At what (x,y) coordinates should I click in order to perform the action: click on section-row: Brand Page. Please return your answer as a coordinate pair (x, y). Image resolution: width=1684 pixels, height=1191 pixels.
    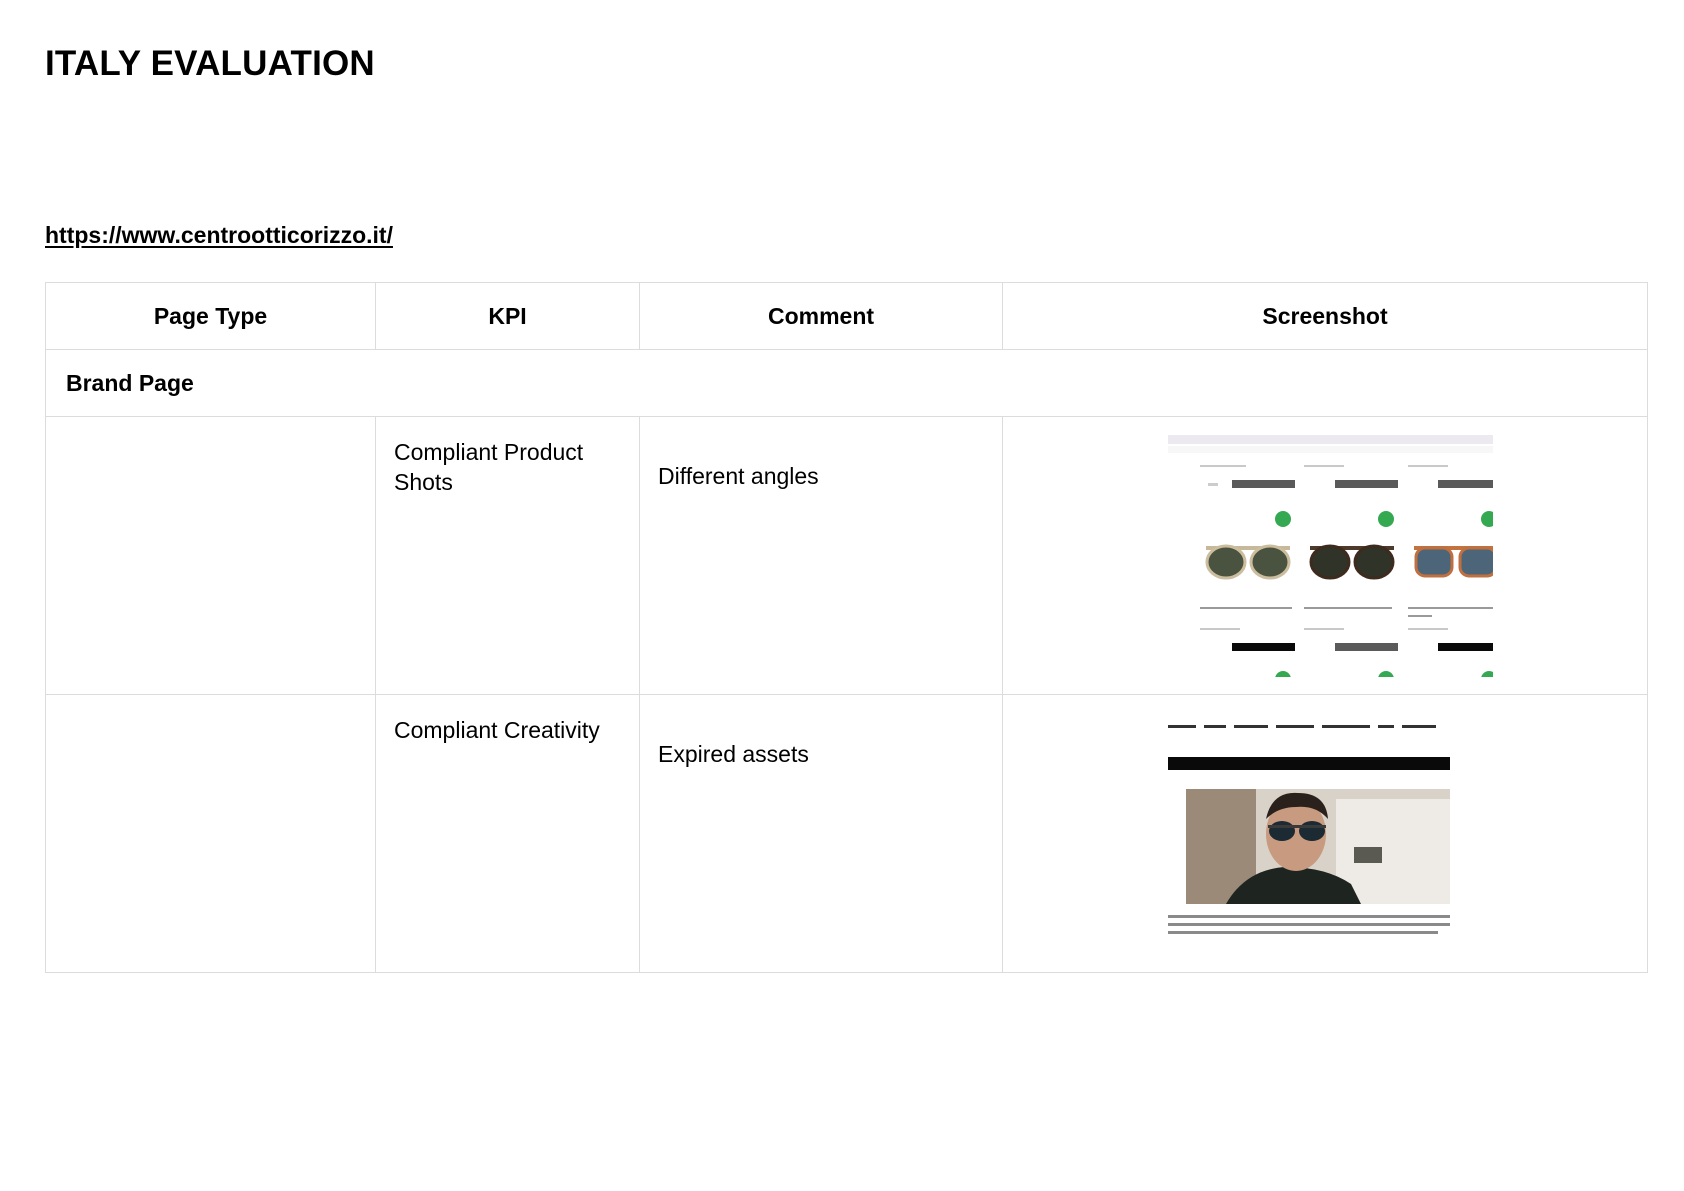
    Looking at the image, I should click on (846, 383).